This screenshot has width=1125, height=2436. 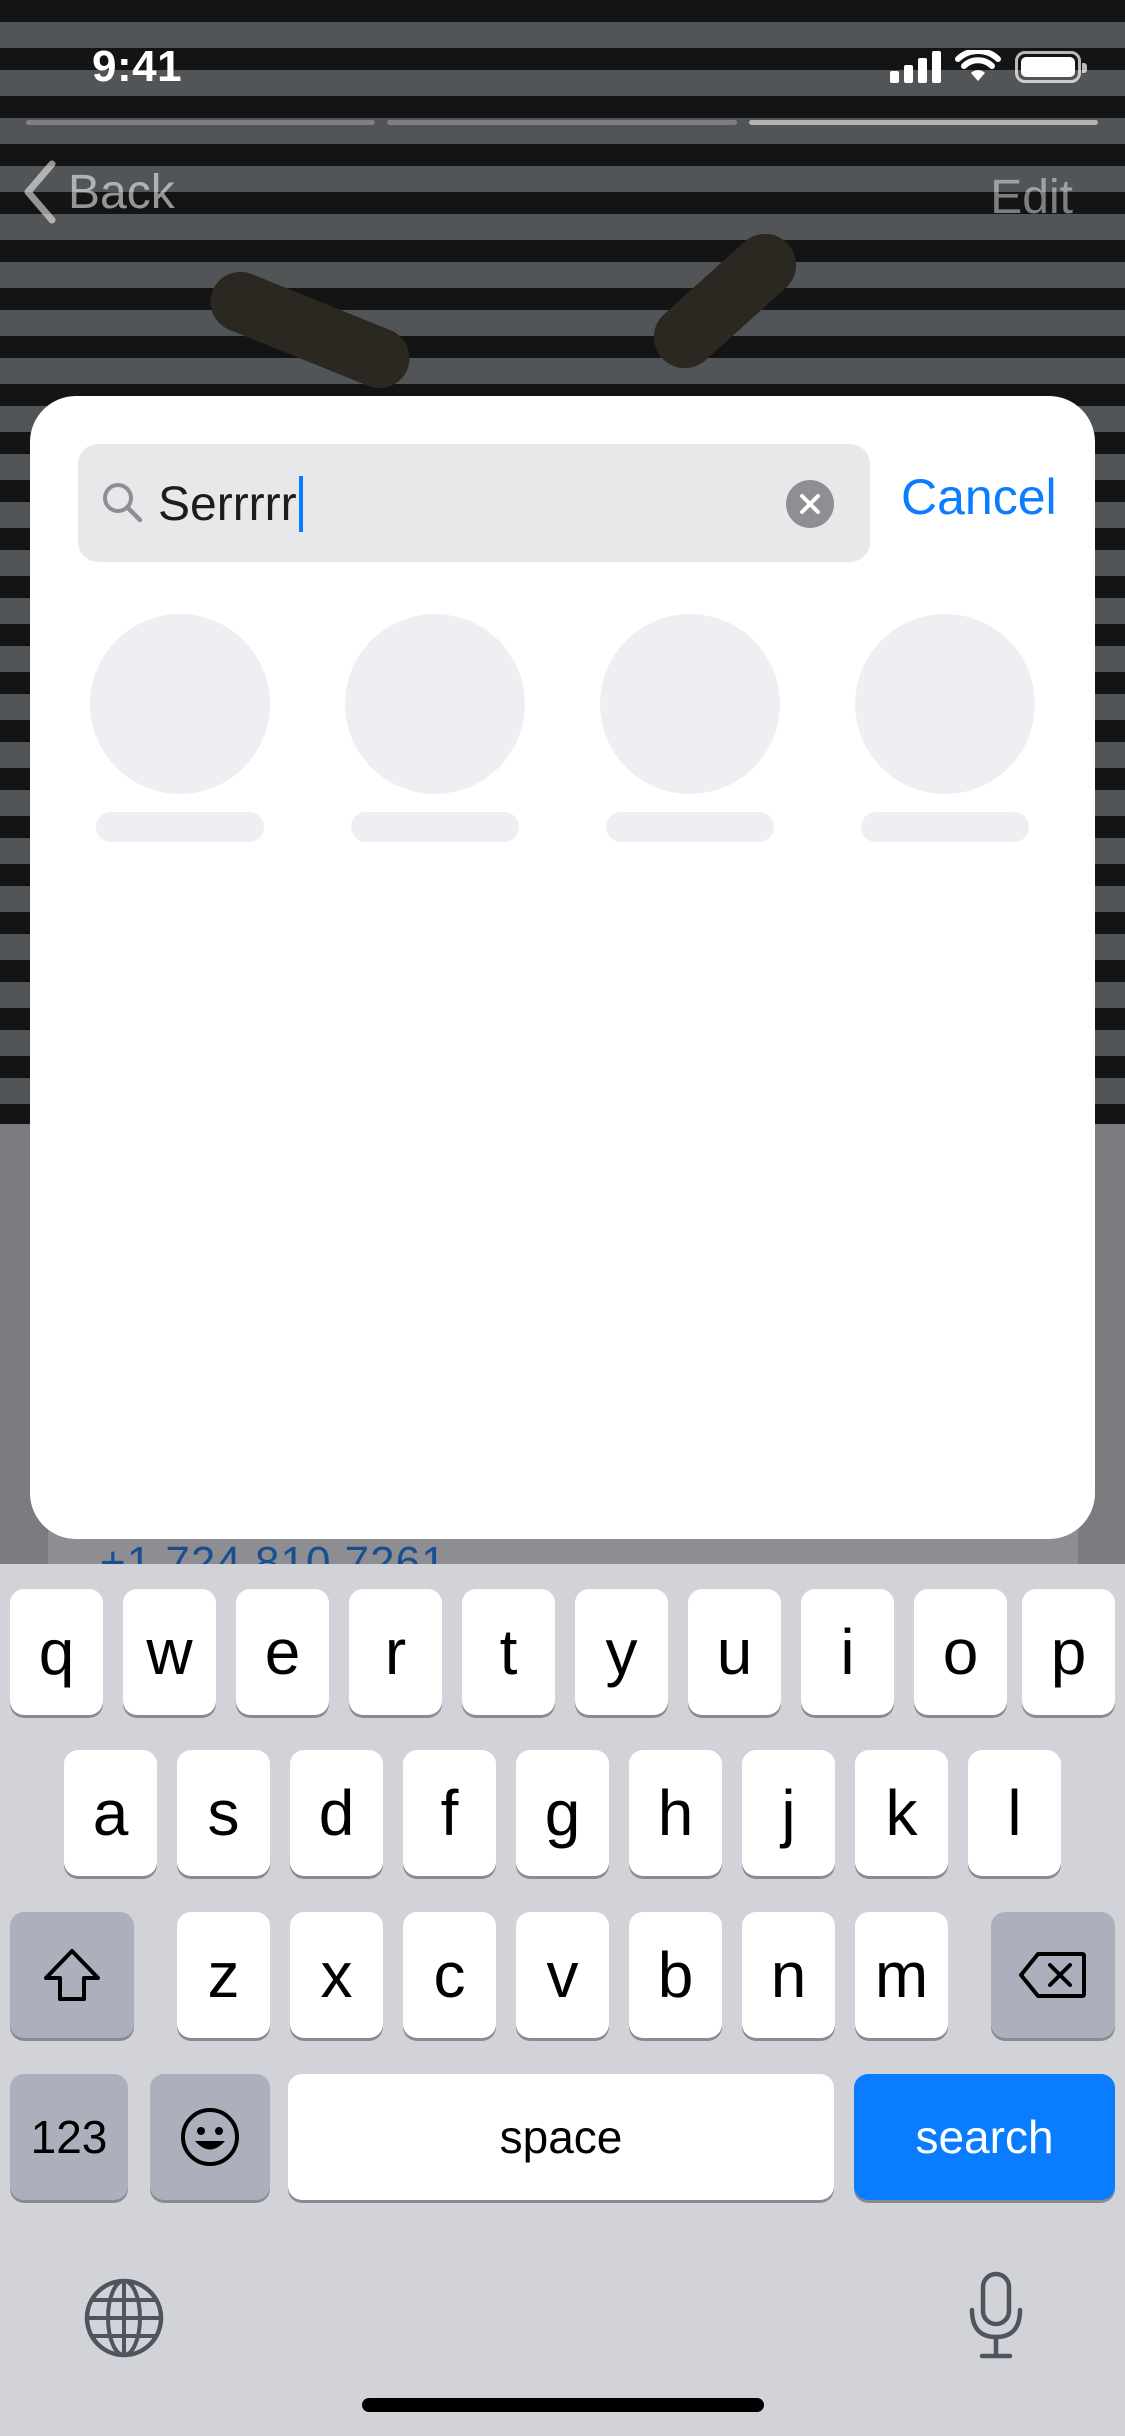 I want to click on status-icons, so click(x=988, y=67).